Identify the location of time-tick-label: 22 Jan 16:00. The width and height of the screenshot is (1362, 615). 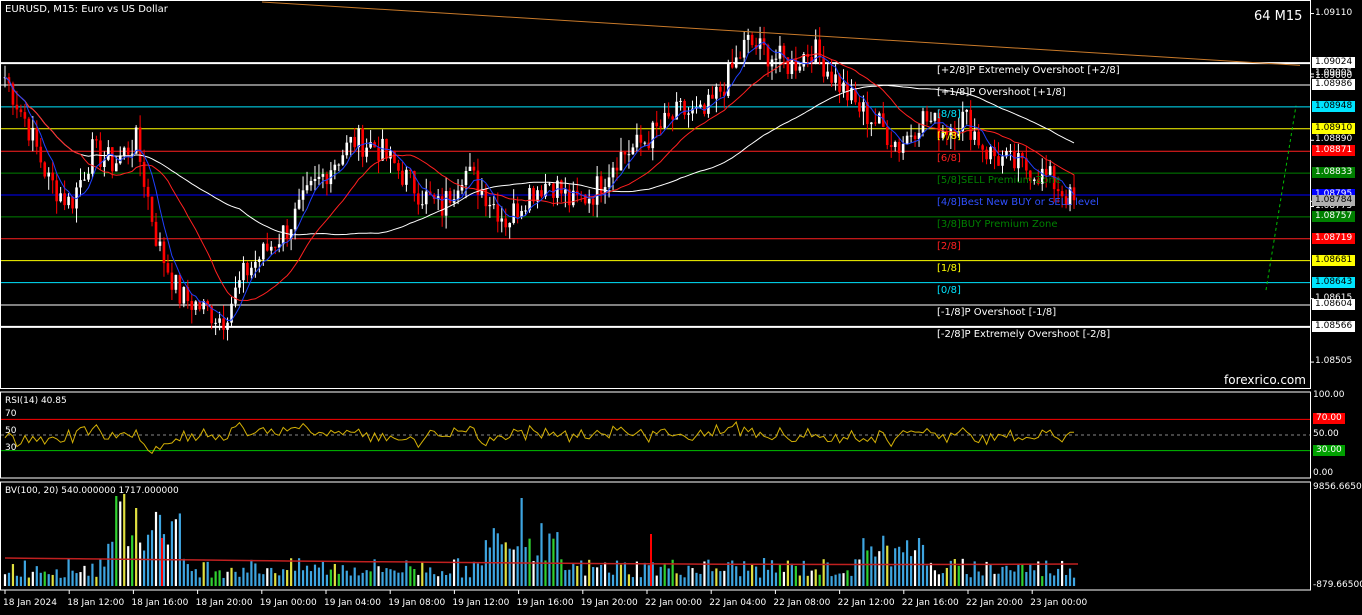
(930, 603).